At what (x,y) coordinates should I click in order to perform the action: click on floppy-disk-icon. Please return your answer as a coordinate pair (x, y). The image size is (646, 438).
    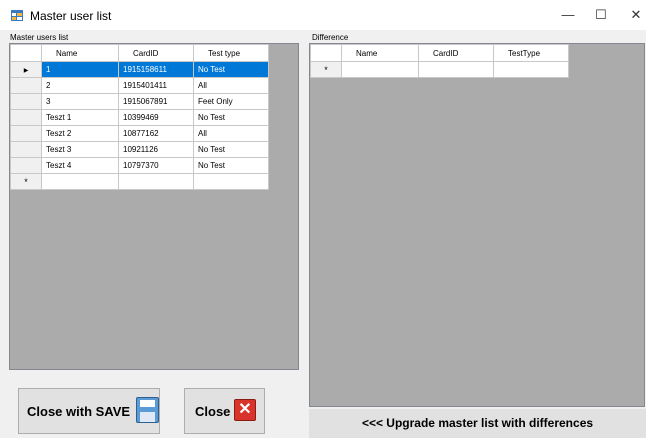
    Looking at the image, I should click on (147, 410).